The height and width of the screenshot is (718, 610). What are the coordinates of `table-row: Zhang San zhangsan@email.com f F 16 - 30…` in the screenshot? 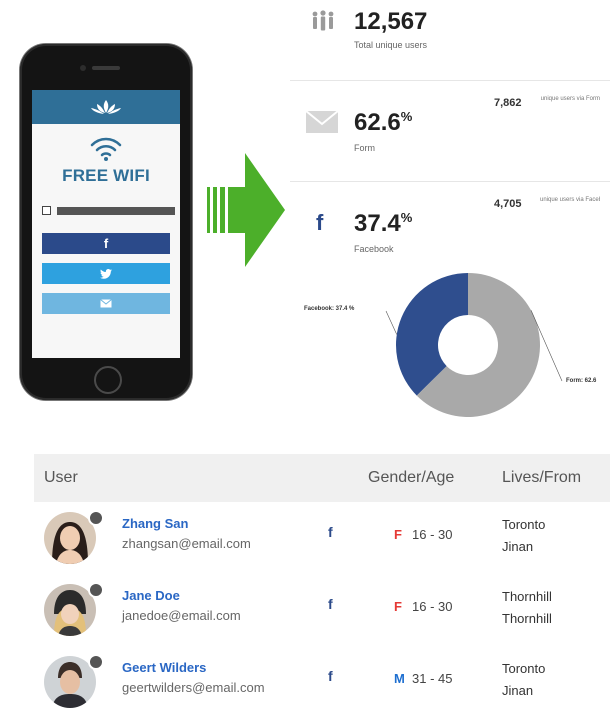 It's located at (322, 538).